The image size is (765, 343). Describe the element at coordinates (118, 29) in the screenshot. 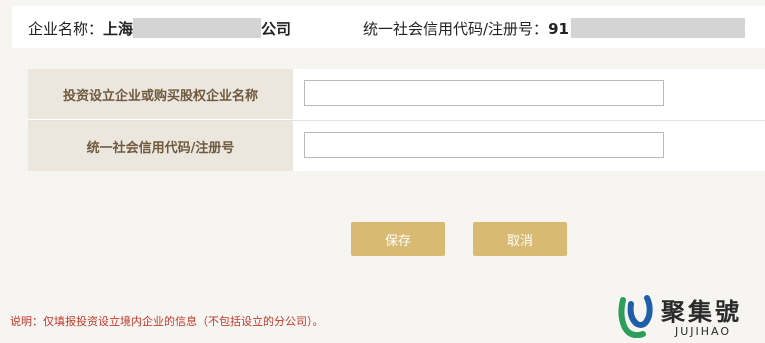

I see `company-name-prefix: 上海` at that location.